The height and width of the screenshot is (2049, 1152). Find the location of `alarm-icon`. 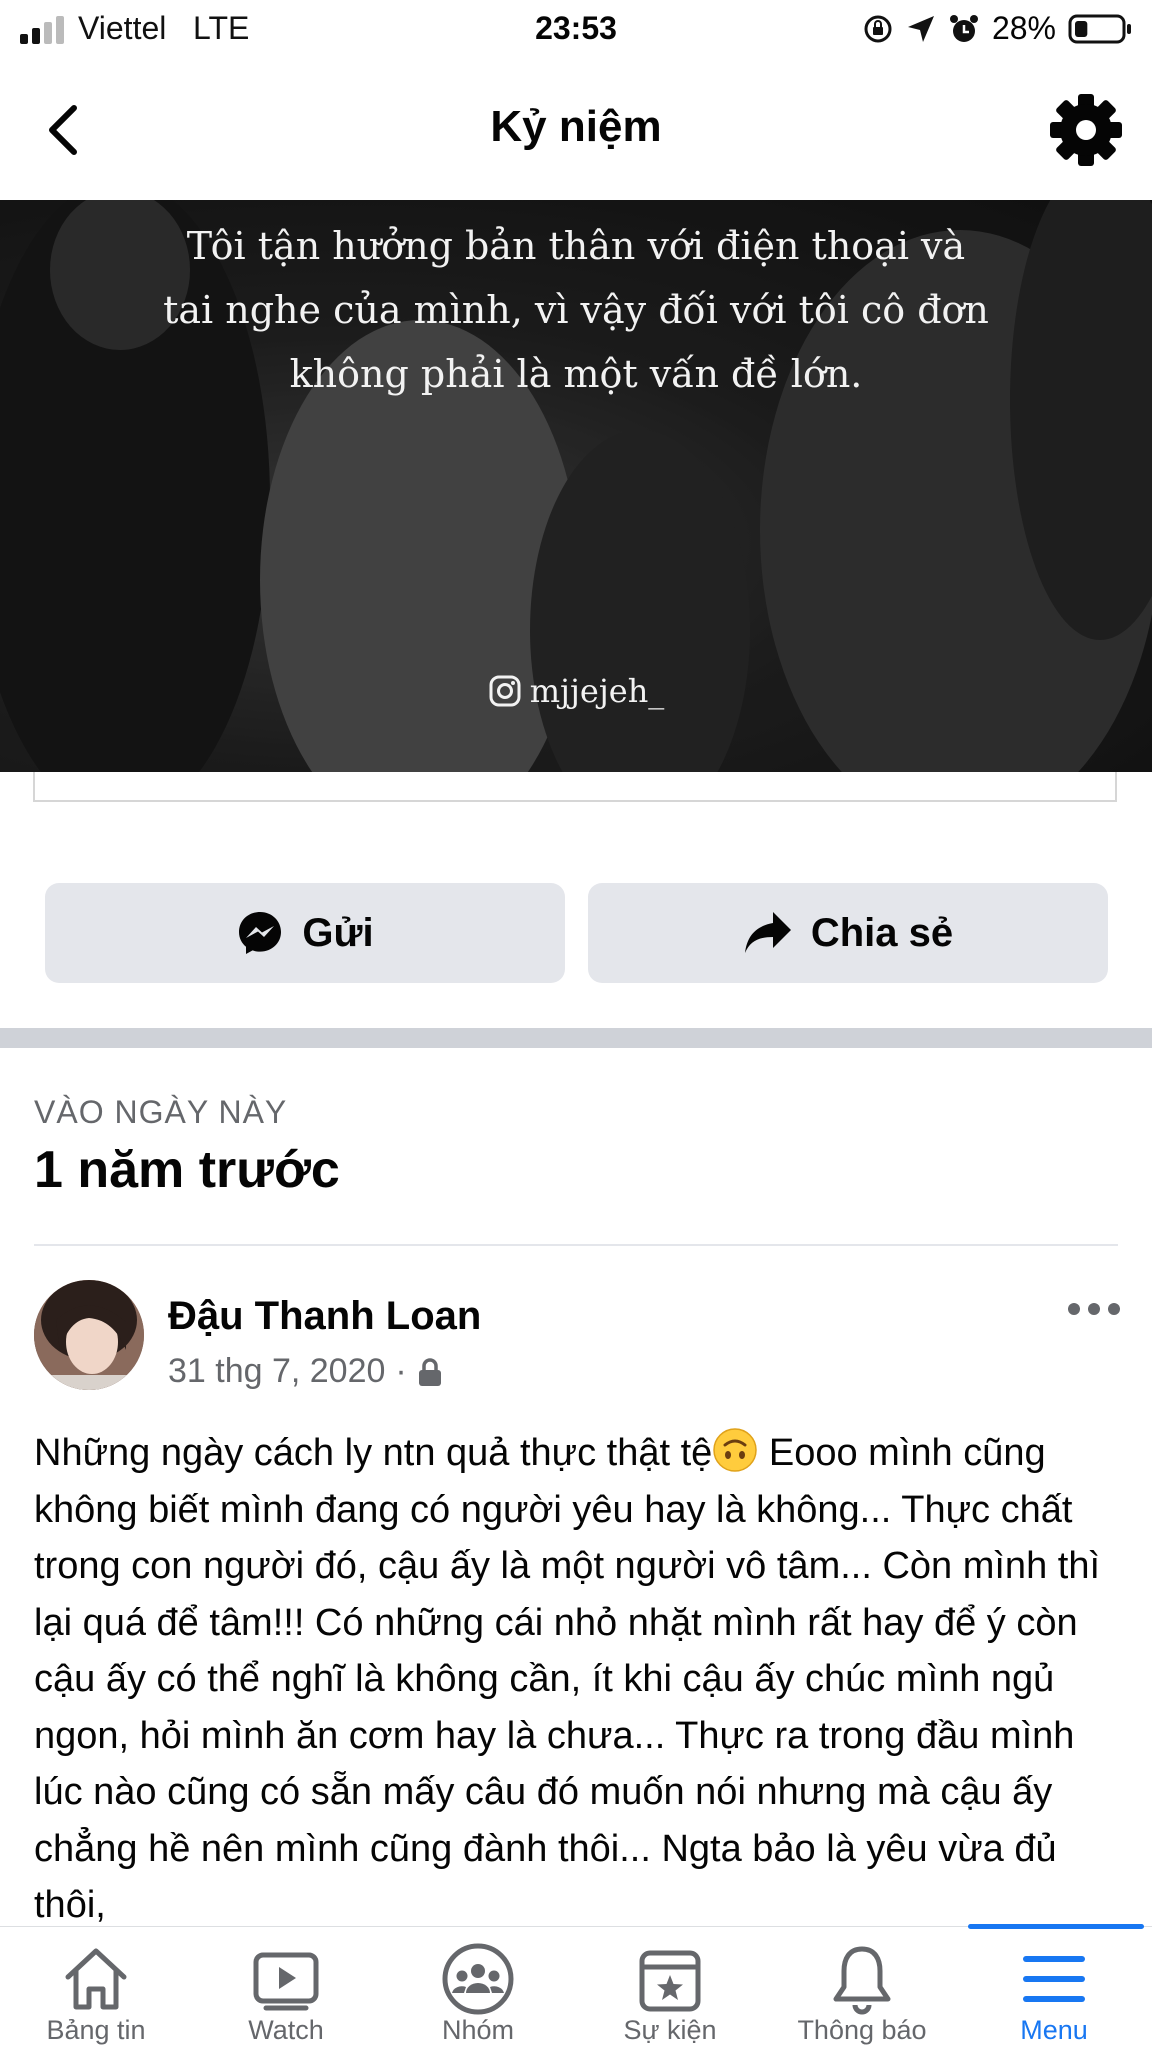

alarm-icon is located at coordinates (963, 28).